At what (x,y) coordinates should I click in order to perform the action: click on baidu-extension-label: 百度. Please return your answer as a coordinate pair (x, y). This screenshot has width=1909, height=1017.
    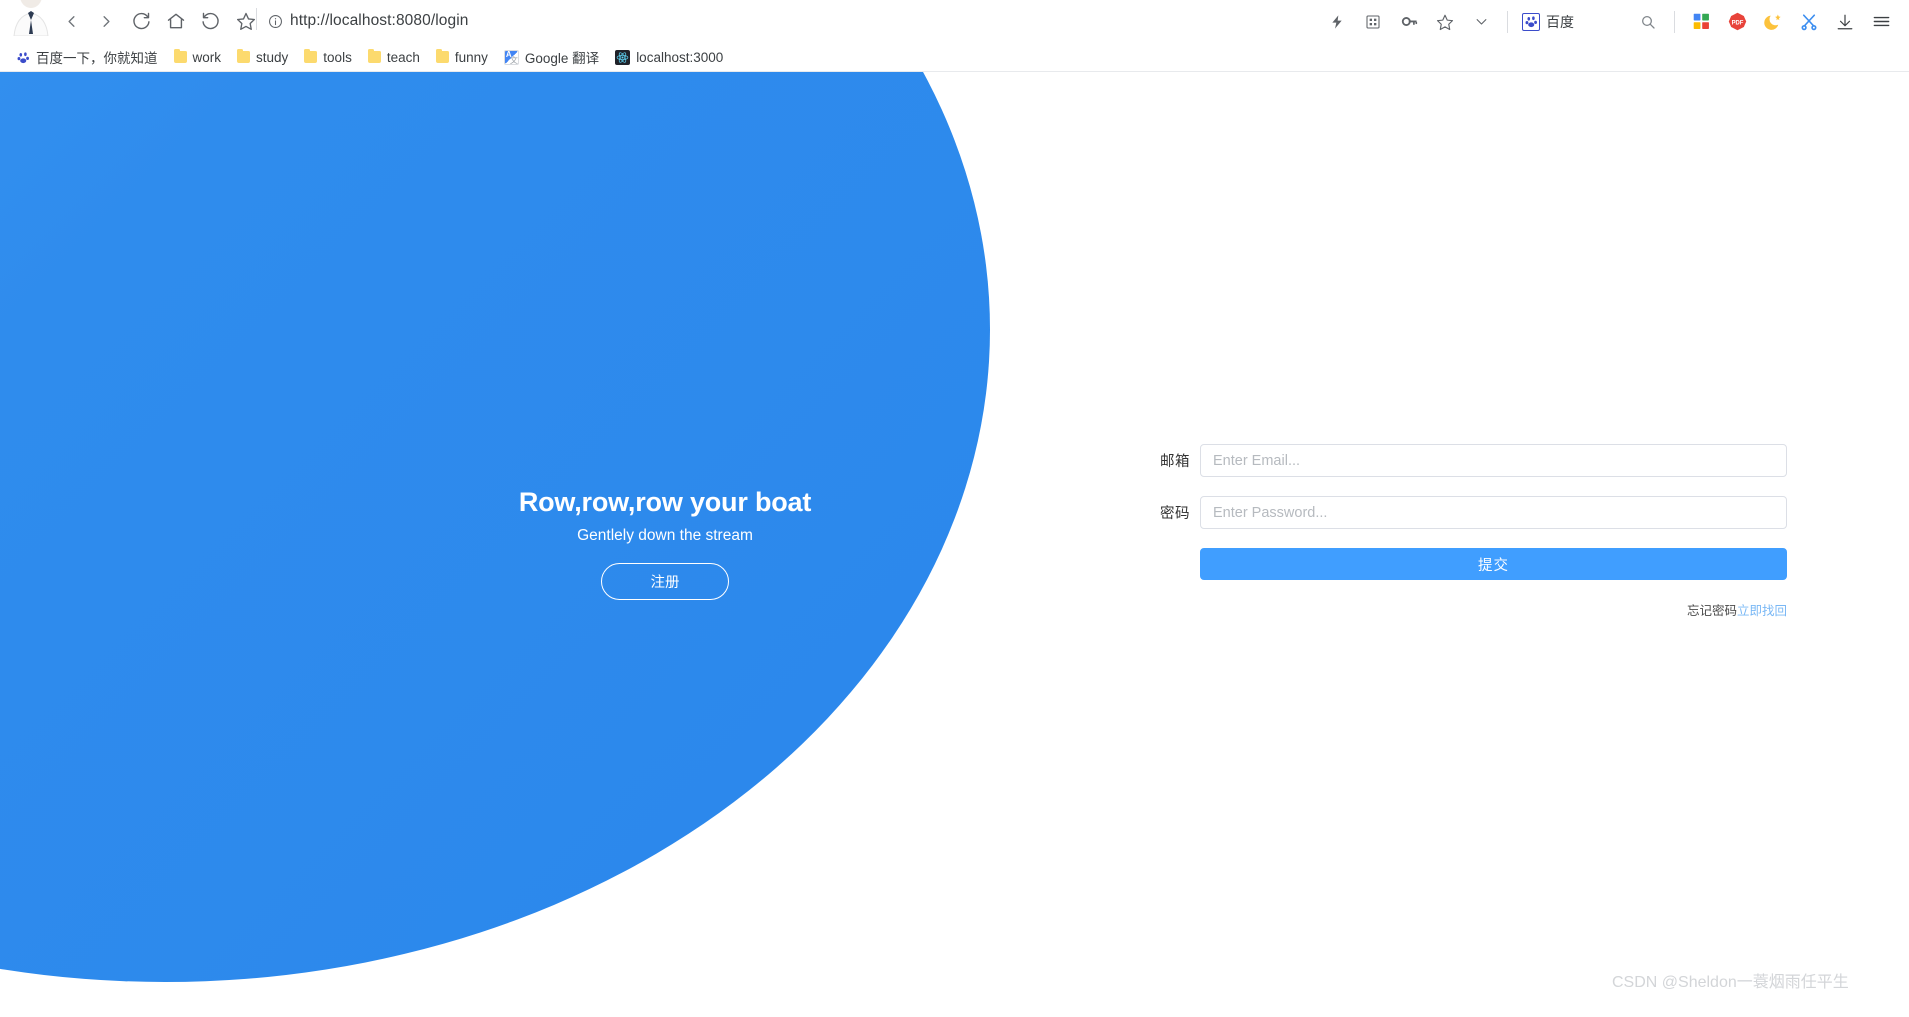
    Looking at the image, I should click on (1560, 21).